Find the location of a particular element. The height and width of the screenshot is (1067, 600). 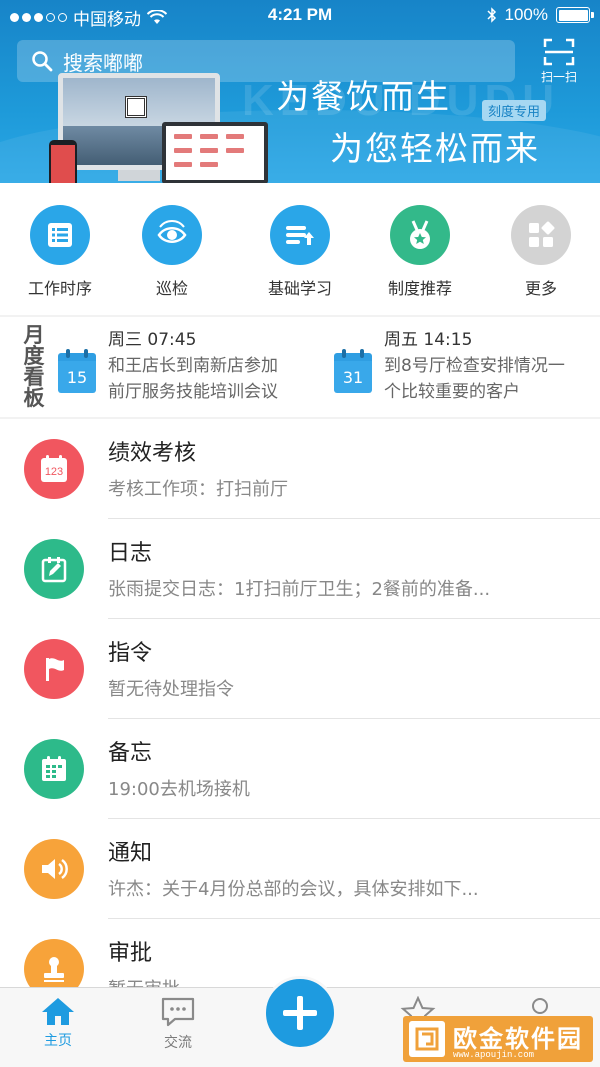

phone-illustration is located at coordinates (63, 161).